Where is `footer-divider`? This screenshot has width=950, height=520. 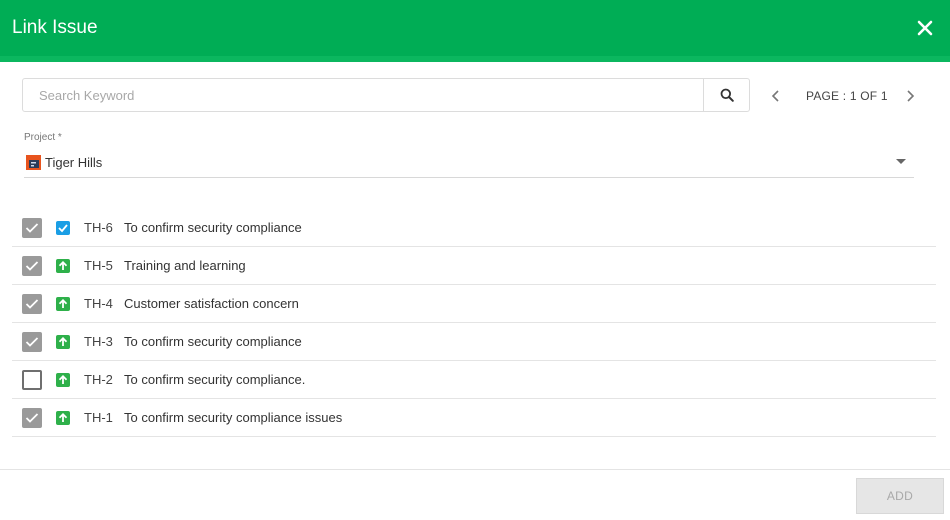 footer-divider is located at coordinates (475, 469).